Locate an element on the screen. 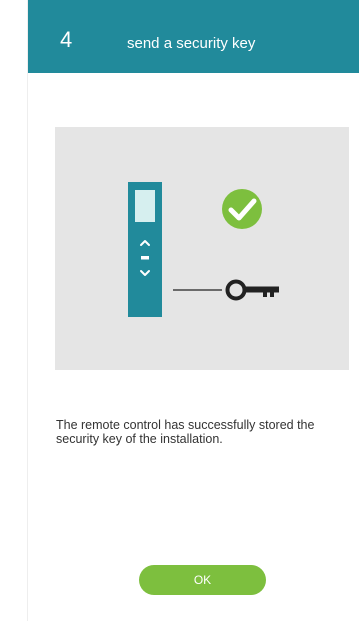 This screenshot has width=359, height=621. remote-control-icon is located at coordinates (145, 249).